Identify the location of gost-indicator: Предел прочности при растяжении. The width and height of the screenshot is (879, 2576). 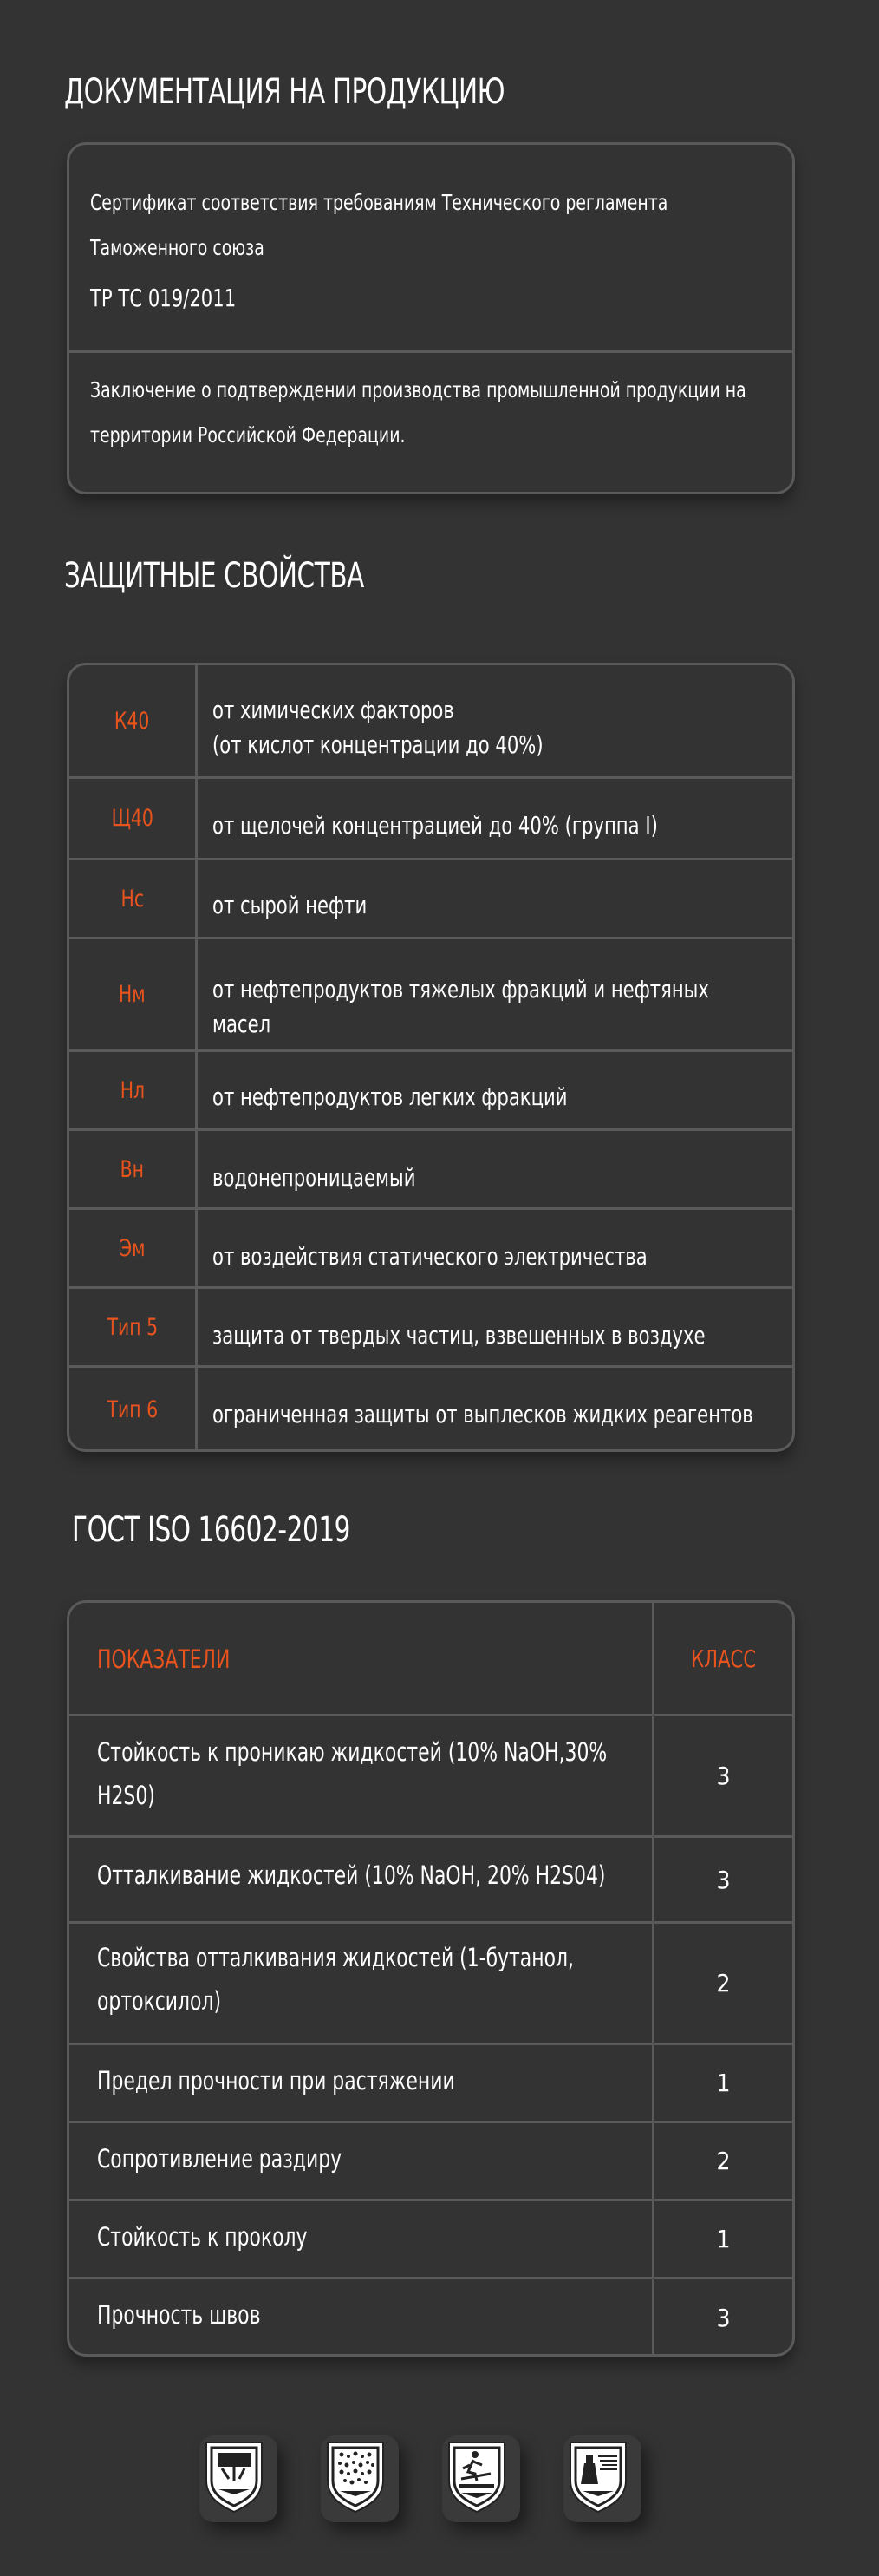
(369, 2083).